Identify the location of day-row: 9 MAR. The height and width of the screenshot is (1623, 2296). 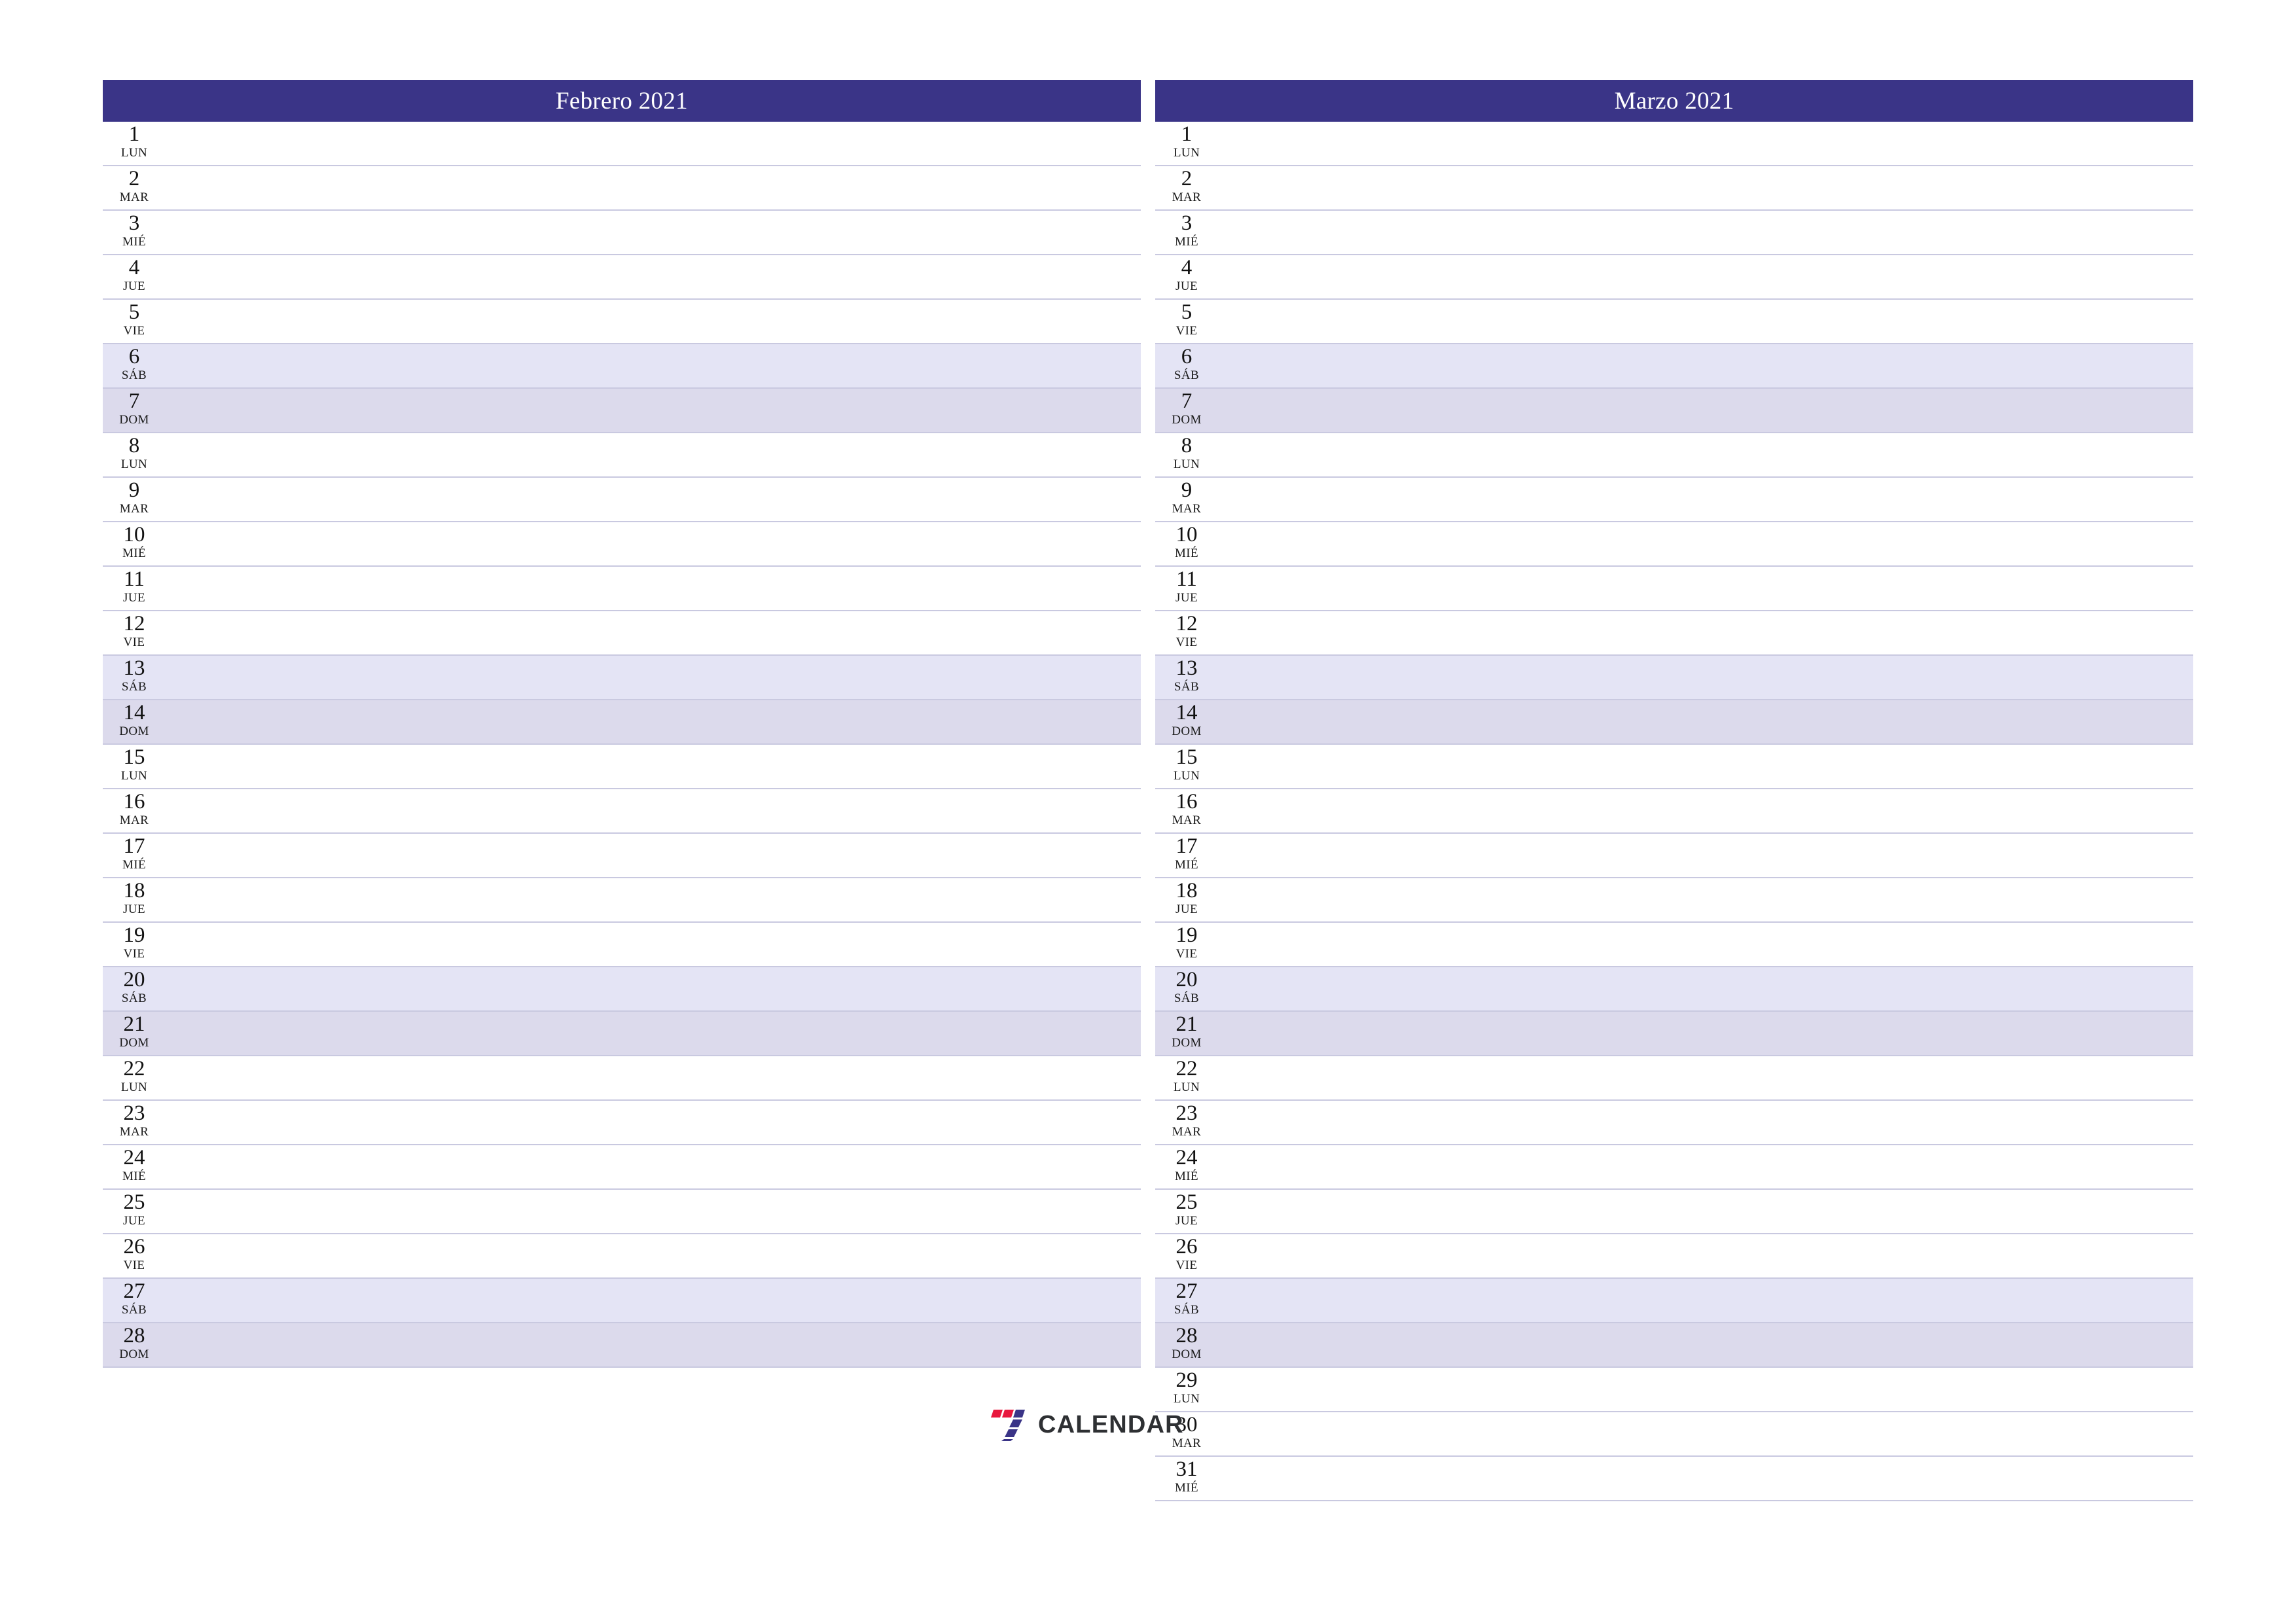
(1674, 500).